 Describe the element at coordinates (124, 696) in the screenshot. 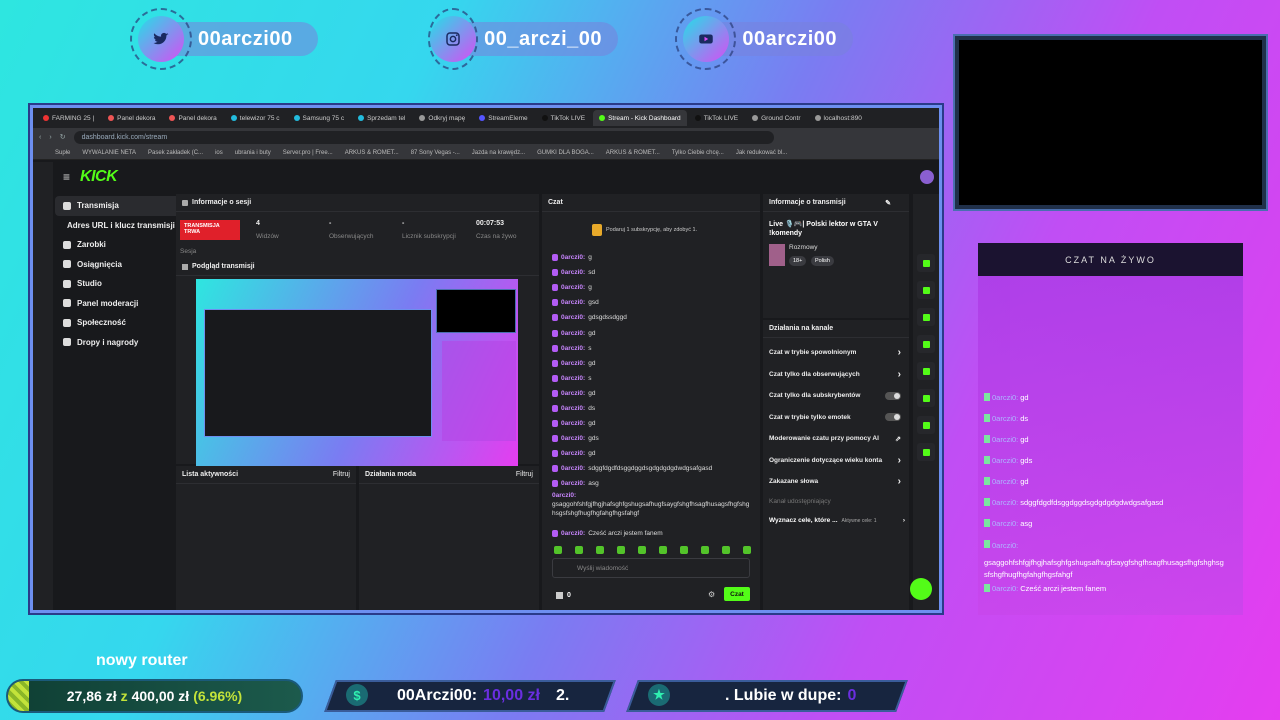

I see `goal-sep: z` at that location.